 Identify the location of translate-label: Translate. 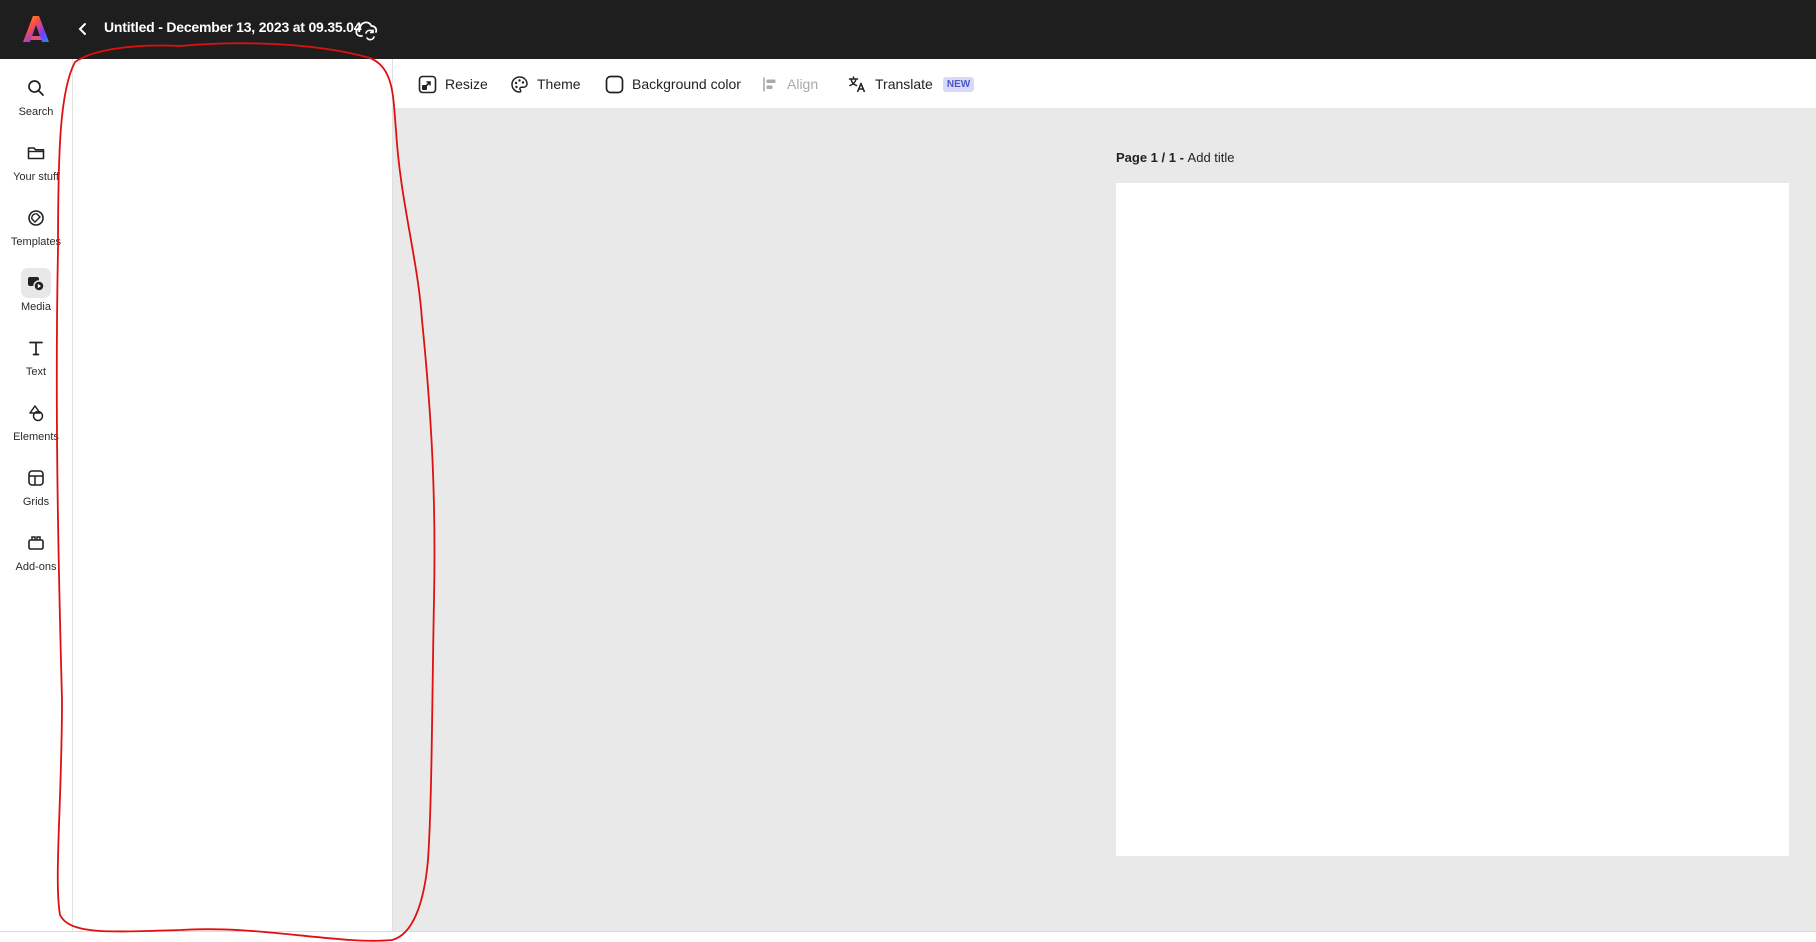
(904, 84).